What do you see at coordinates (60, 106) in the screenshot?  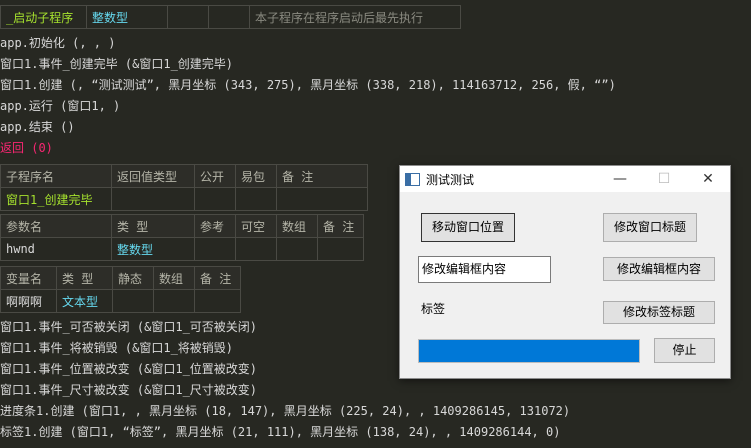 I see `code-line: app.运行 (窗口1, )` at bounding box center [60, 106].